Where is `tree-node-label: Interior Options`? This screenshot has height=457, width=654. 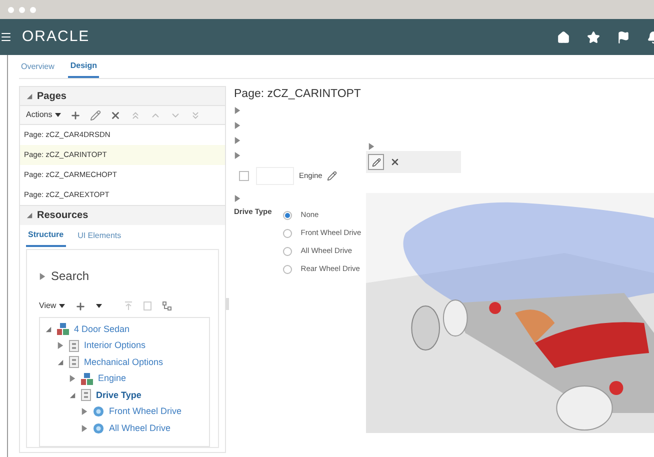
tree-node-label: Interior Options is located at coordinates (115, 345).